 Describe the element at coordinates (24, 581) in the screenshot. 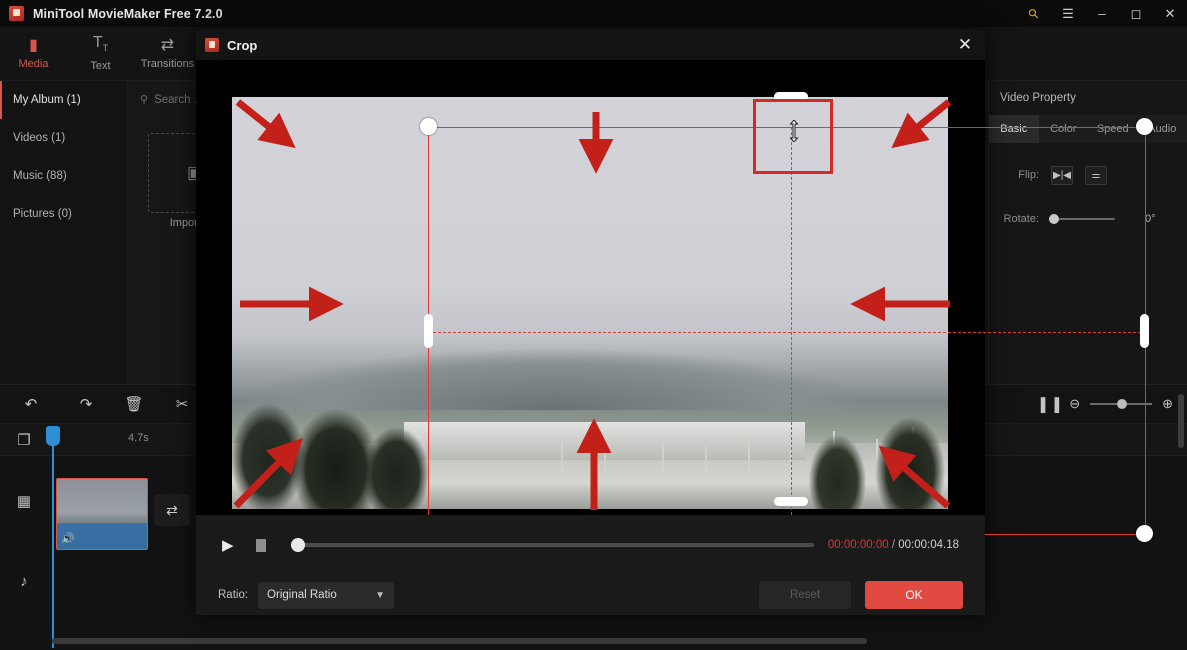

I see `music-track-icon: ♪` at that location.